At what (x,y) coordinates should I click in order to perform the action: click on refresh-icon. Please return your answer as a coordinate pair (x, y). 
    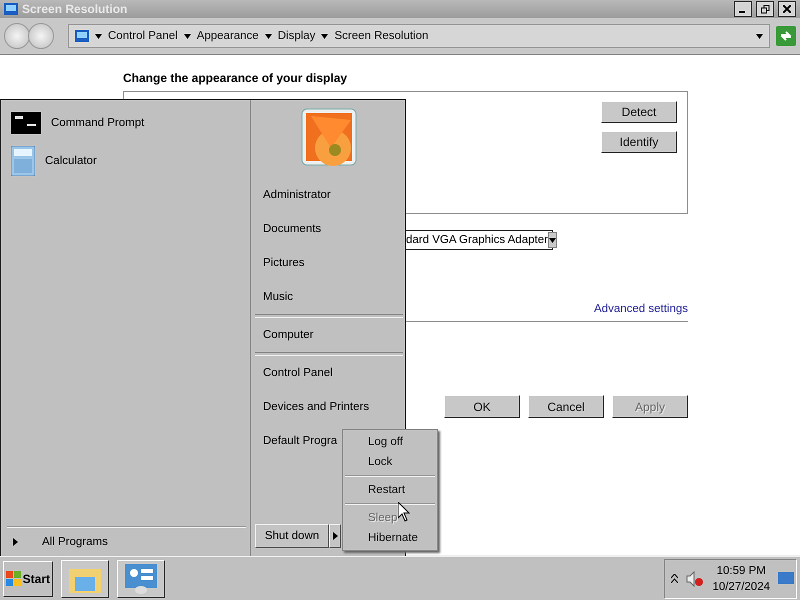
    Looking at the image, I should click on (786, 36).